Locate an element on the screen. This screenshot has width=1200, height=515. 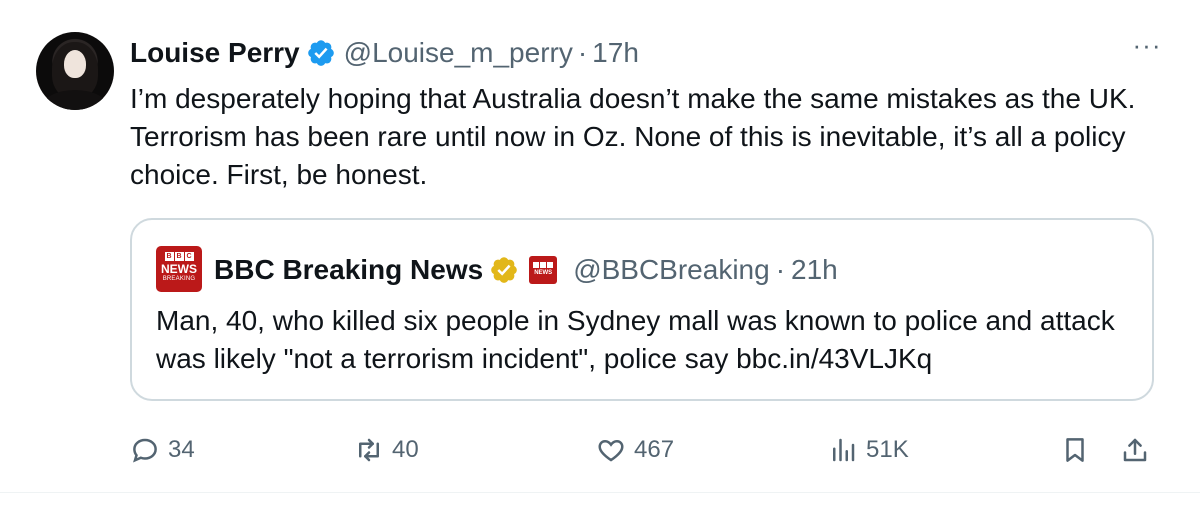
author-handle: @Louise_m_perry is located at coordinates (458, 53).